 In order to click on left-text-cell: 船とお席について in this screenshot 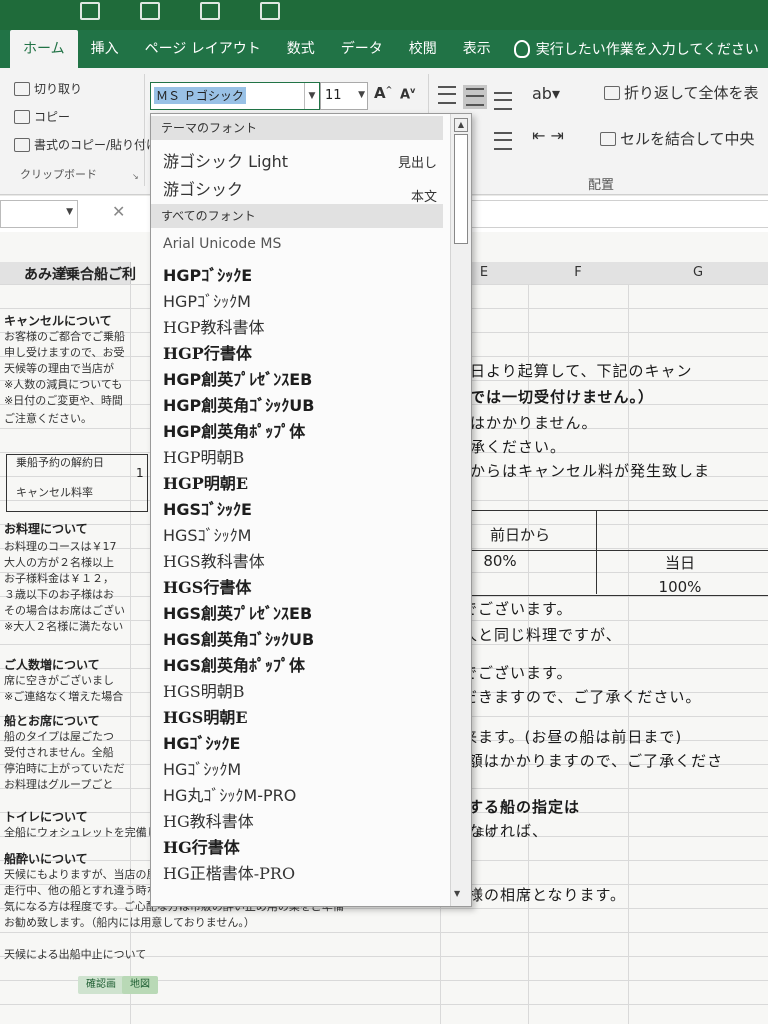, I will do `click(52, 720)`.